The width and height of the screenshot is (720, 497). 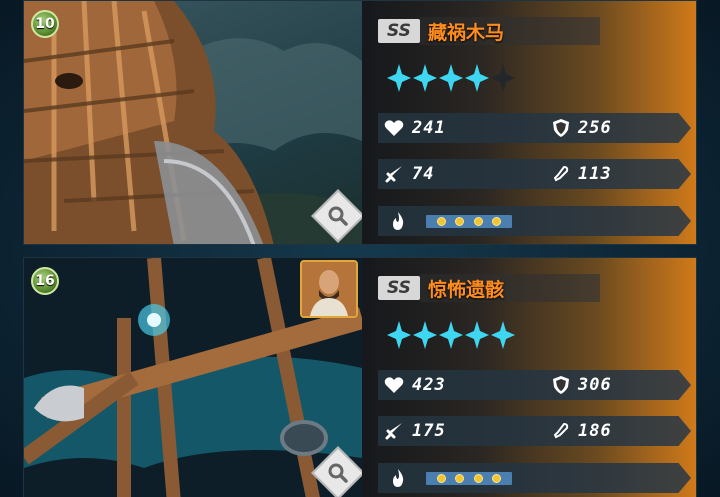 I want to click on hp-stat: 423, so click(x=415, y=385).